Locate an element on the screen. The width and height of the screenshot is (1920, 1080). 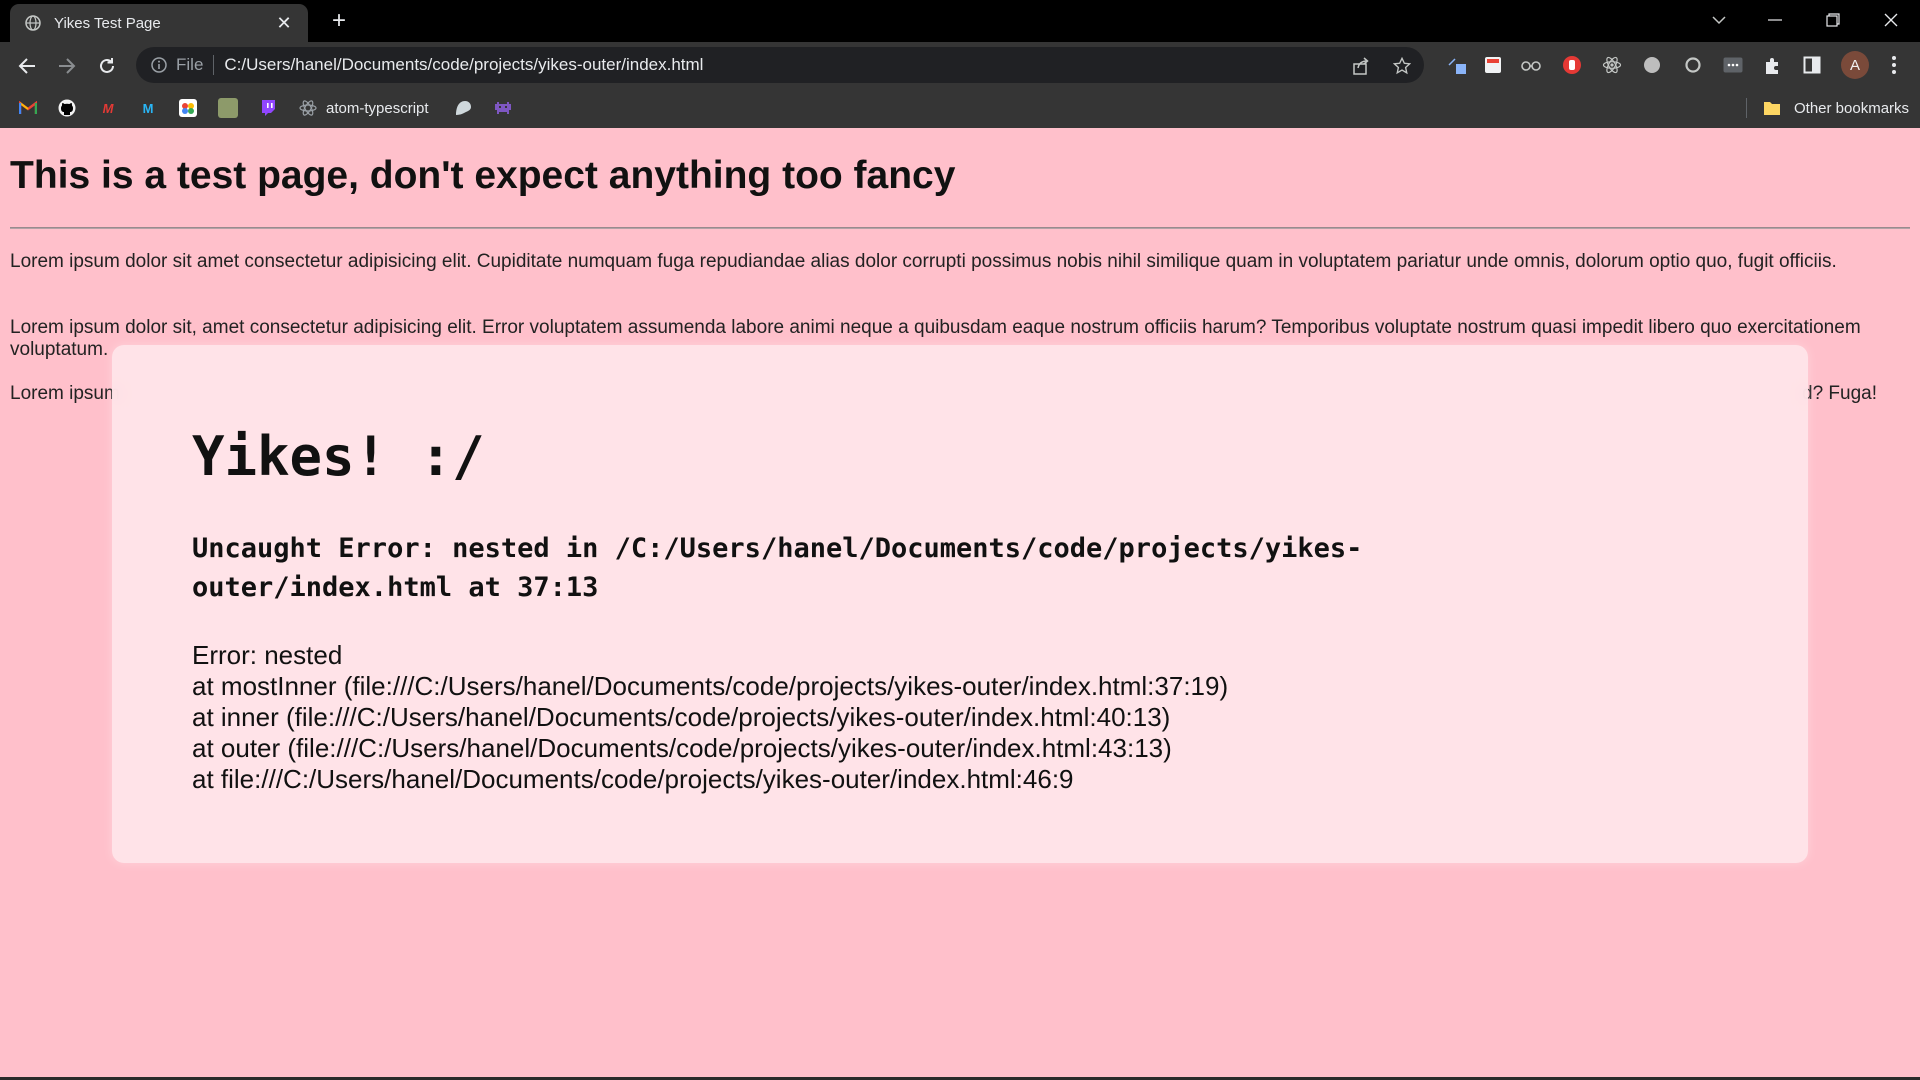
gmail-icon is located at coordinates (28, 108).